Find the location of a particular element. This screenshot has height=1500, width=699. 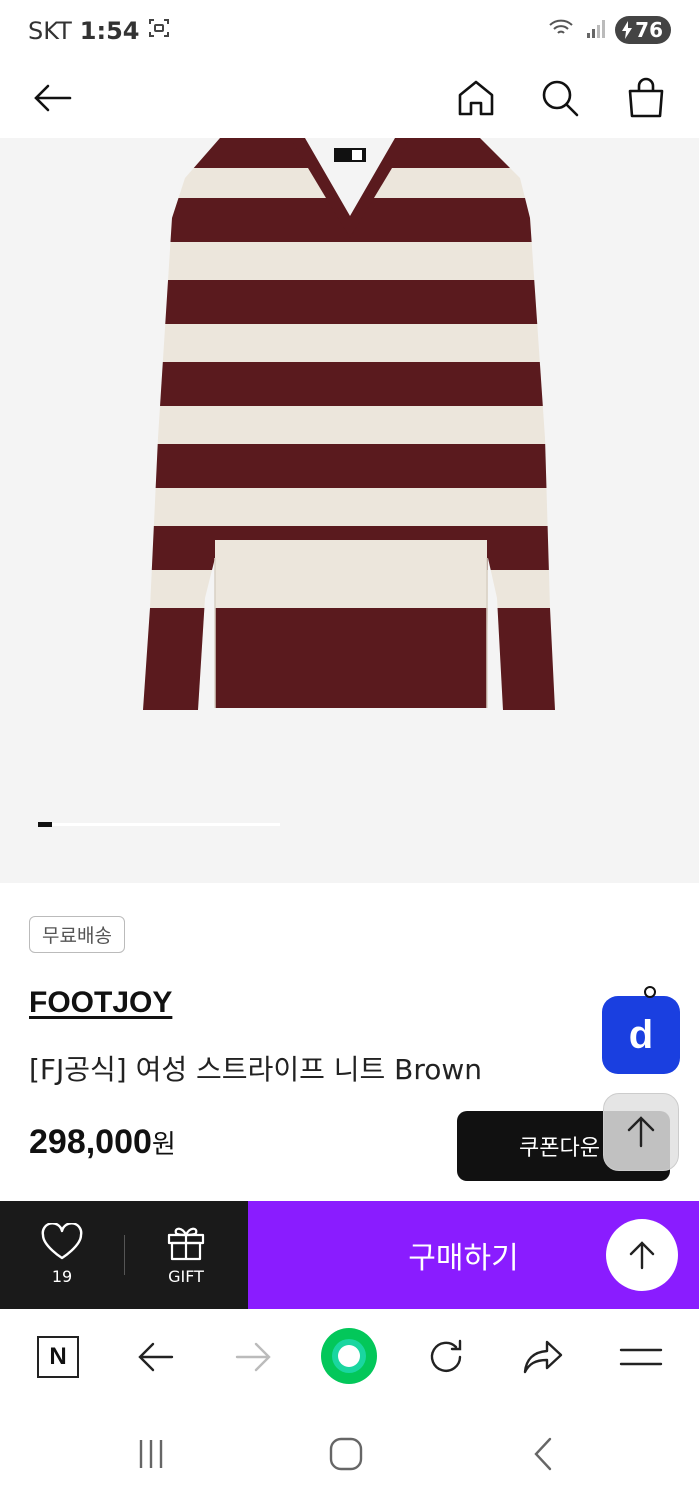

android-back-button is located at coordinates (543, 1454).